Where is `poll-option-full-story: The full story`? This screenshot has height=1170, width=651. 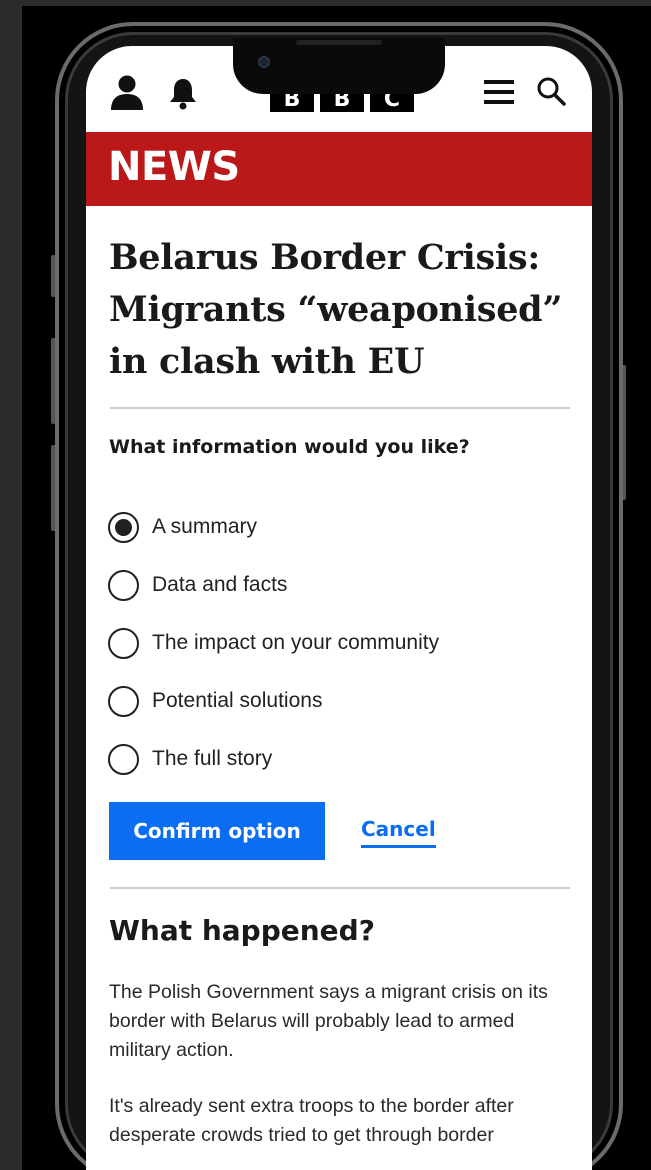
poll-option-full-story: The full story is located at coordinates (273, 759).